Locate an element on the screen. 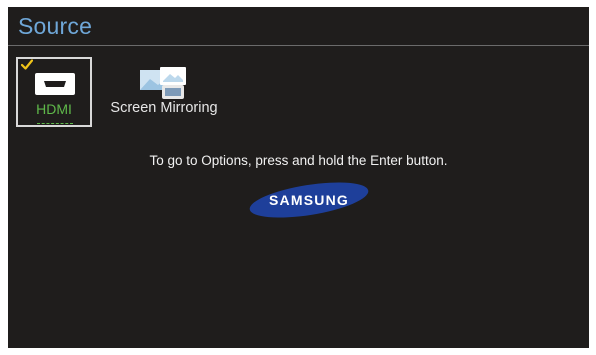  screen-mirroring-icon is located at coordinates (163, 83).